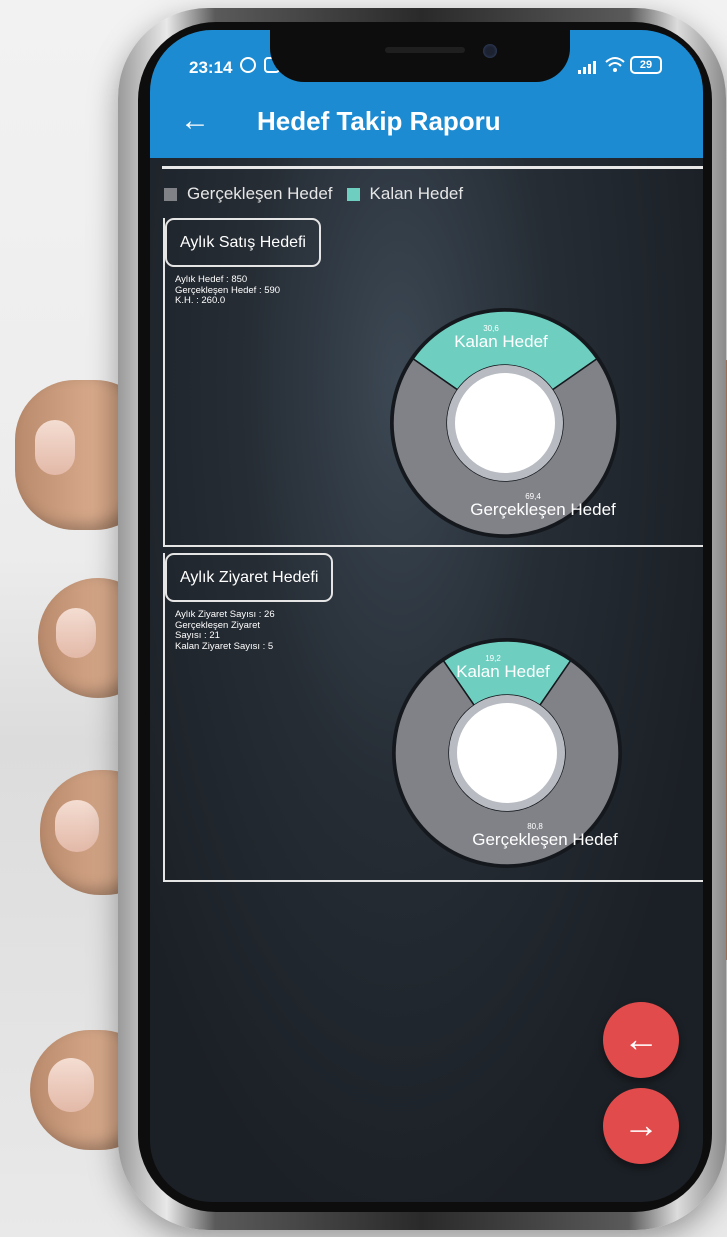 This screenshot has width=727, height=1237. I want to click on card-title: Aylık Satış Hedefi, so click(243, 242).